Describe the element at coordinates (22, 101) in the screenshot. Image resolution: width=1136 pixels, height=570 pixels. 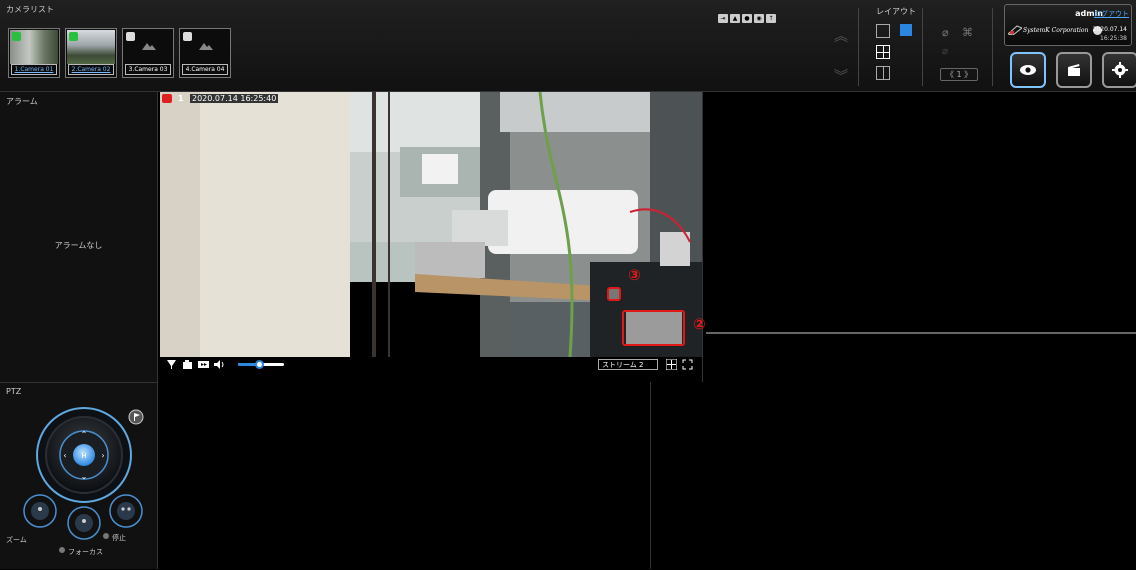
I see `alarm-title: アラーム` at that location.